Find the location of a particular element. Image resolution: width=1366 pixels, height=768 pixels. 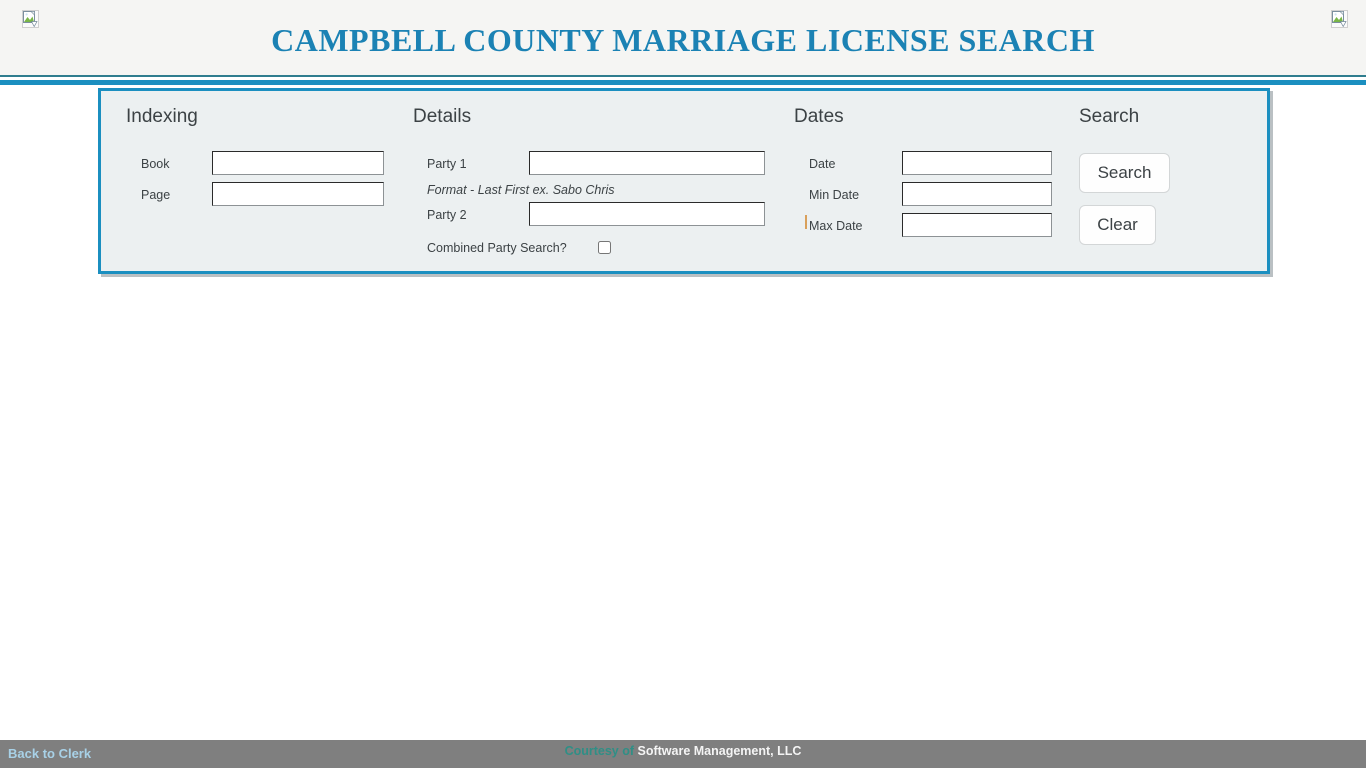

broken-image-icon-right is located at coordinates (1339, 19).